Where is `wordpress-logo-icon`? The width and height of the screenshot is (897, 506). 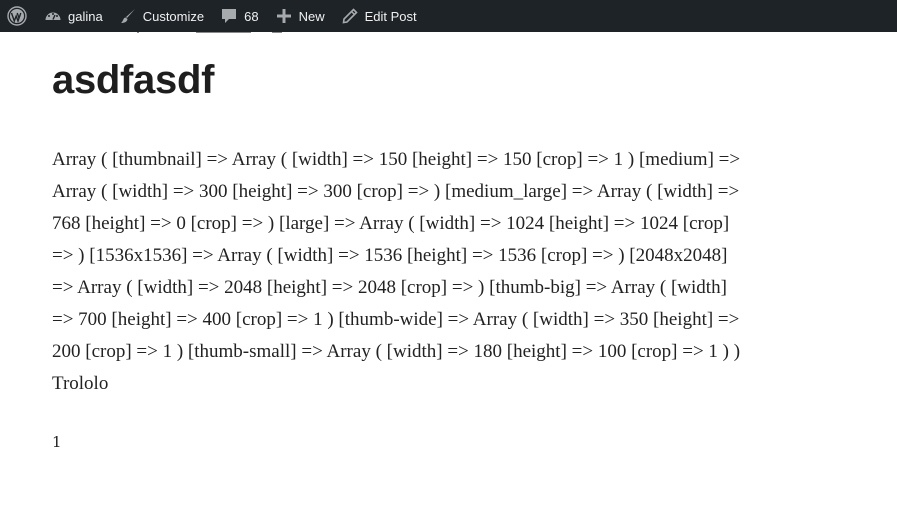
wordpress-logo-icon is located at coordinates (17, 16).